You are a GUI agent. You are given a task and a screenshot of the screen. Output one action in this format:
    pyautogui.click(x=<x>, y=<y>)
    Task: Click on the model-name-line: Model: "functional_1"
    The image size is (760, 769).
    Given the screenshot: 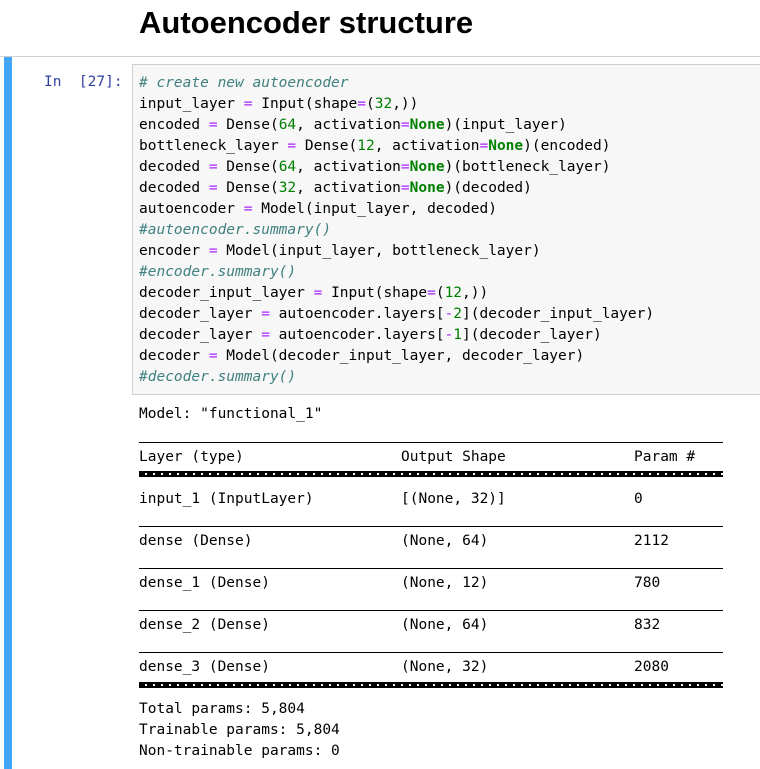 What is the action you would take?
    pyautogui.click(x=231, y=414)
    